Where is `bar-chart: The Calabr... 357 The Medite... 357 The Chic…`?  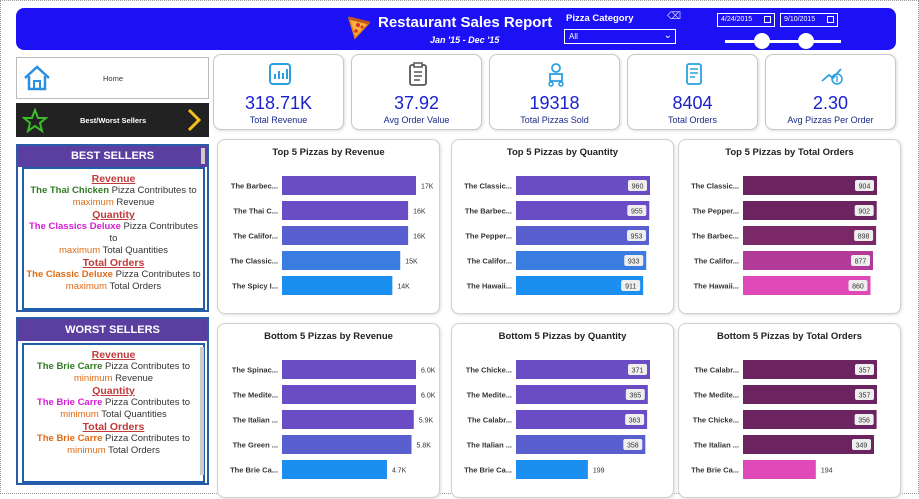 bar-chart: The Calabr... 357 The Medite... 357 The Chic… is located at coordinates (784, 419).